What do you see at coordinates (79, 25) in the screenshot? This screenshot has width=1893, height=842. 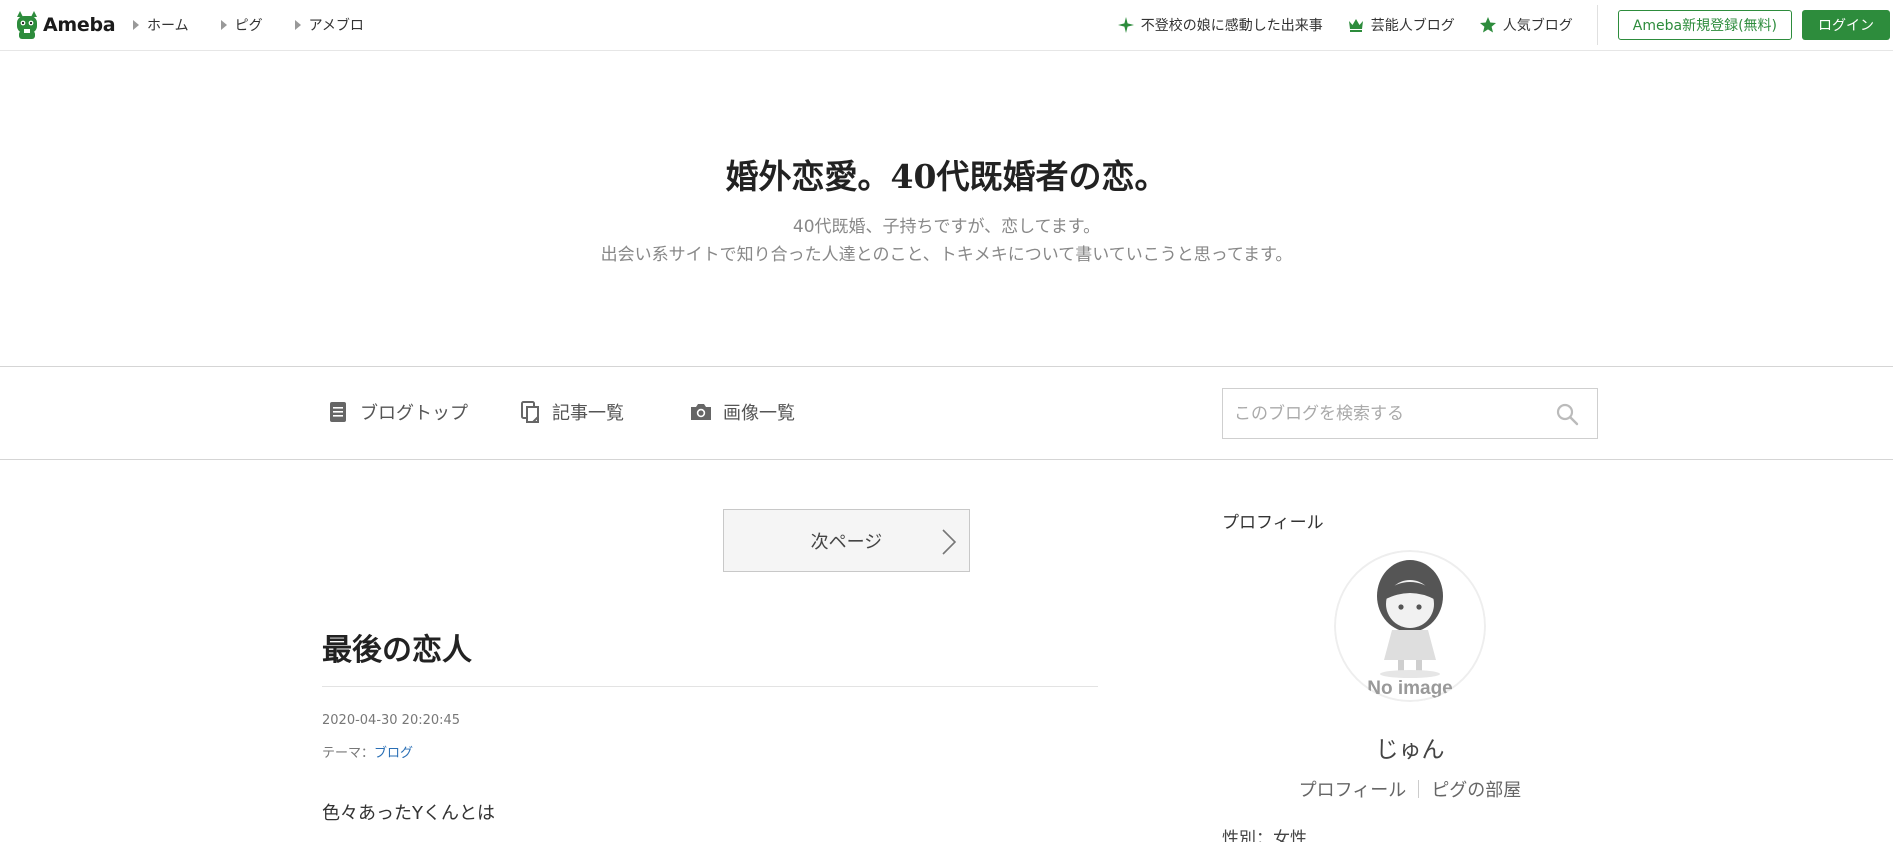 I see `logo-text: Ameba` at bounding box center [79, 25].